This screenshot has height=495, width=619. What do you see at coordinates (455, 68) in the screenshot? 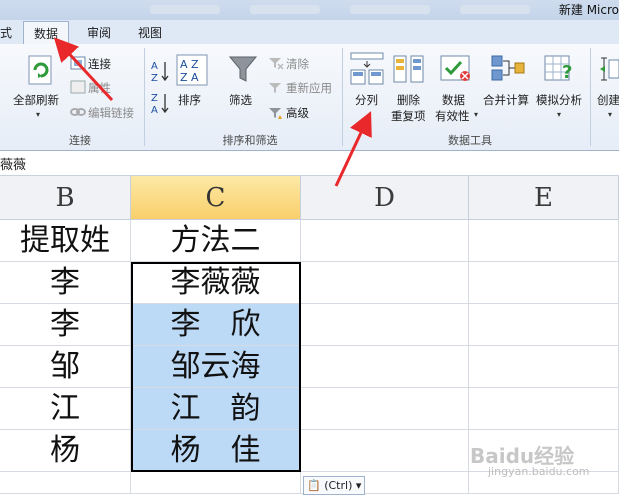
I see `data-validation-icon` at bounding box center [455, 68].